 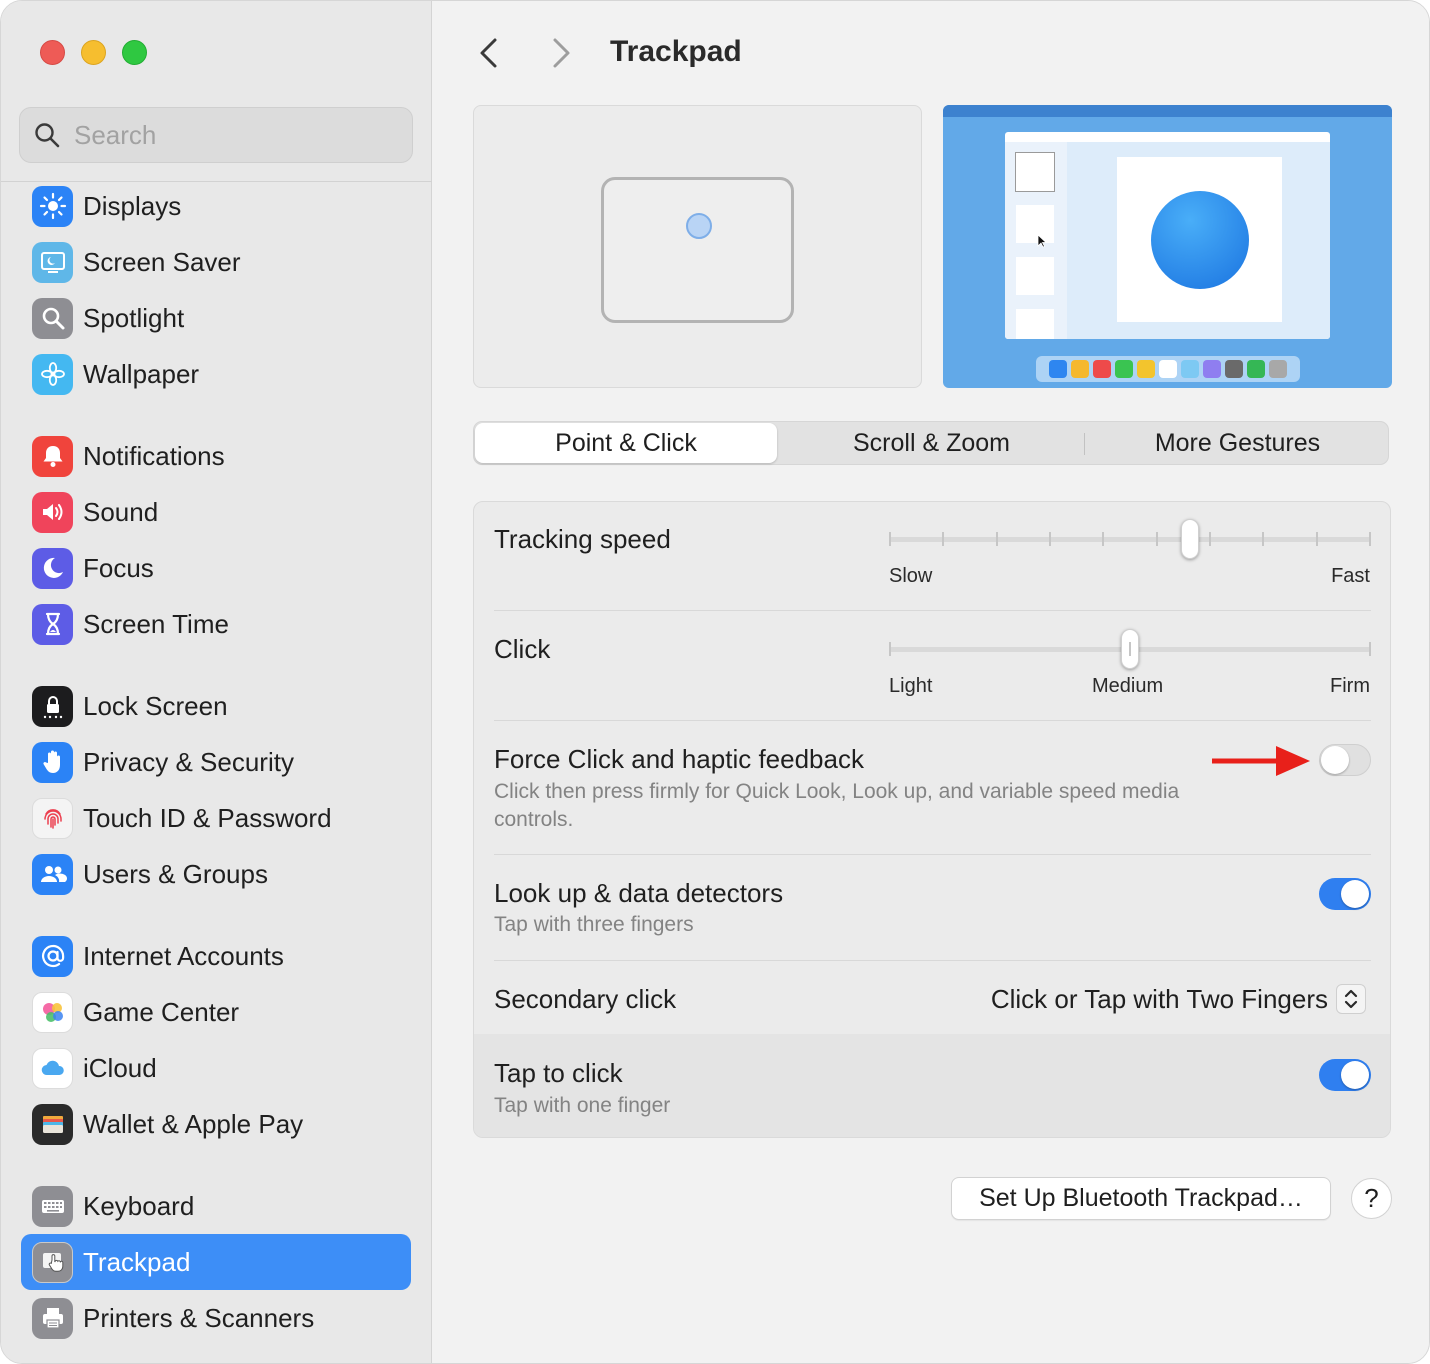 What do you see at coordinates (52, 956) in the screenshot?
I see `at-icon` at bounding box center [52, 956].